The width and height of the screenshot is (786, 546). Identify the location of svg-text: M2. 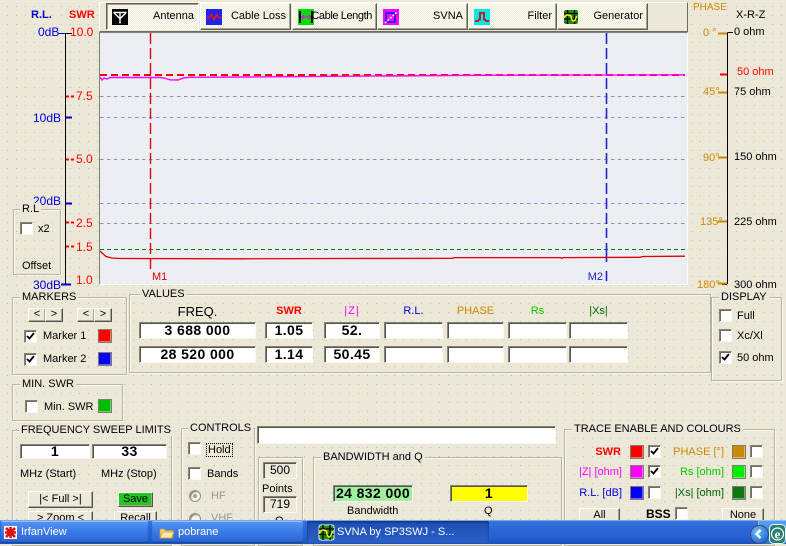
(595, 276).